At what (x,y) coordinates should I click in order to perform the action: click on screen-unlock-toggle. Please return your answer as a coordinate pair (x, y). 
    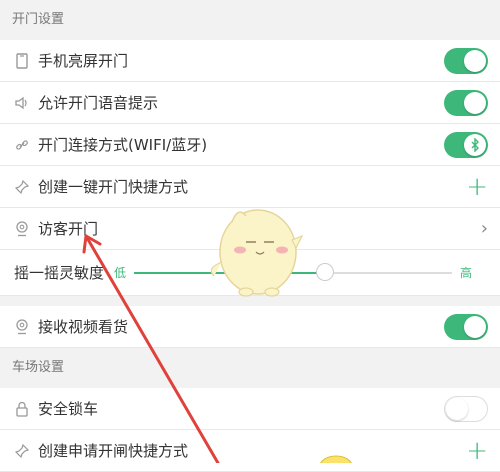
    Looking at the image, I should click on (466, 60).